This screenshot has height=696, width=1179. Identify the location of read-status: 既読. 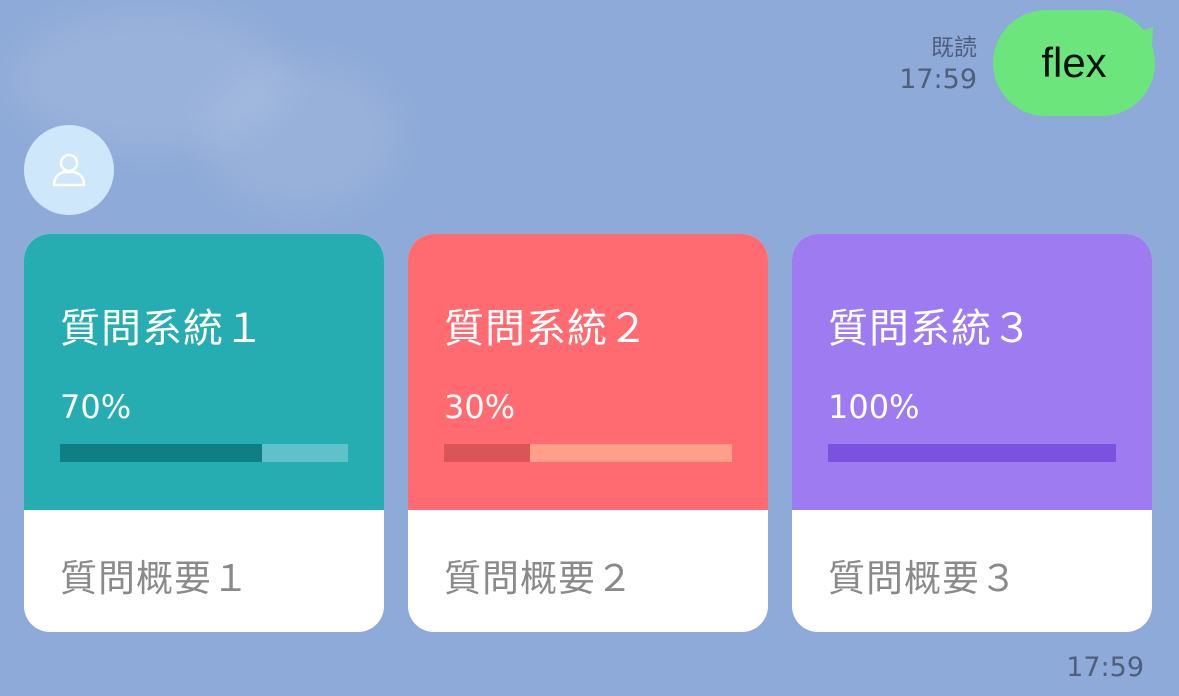
(954, 48).